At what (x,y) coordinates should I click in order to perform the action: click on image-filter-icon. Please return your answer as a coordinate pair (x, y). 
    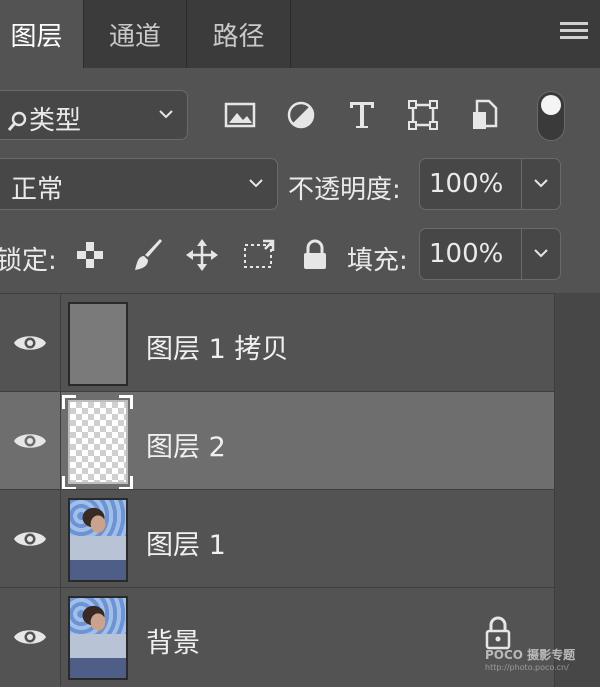
    Looking at the image, I should click on (240, 115).